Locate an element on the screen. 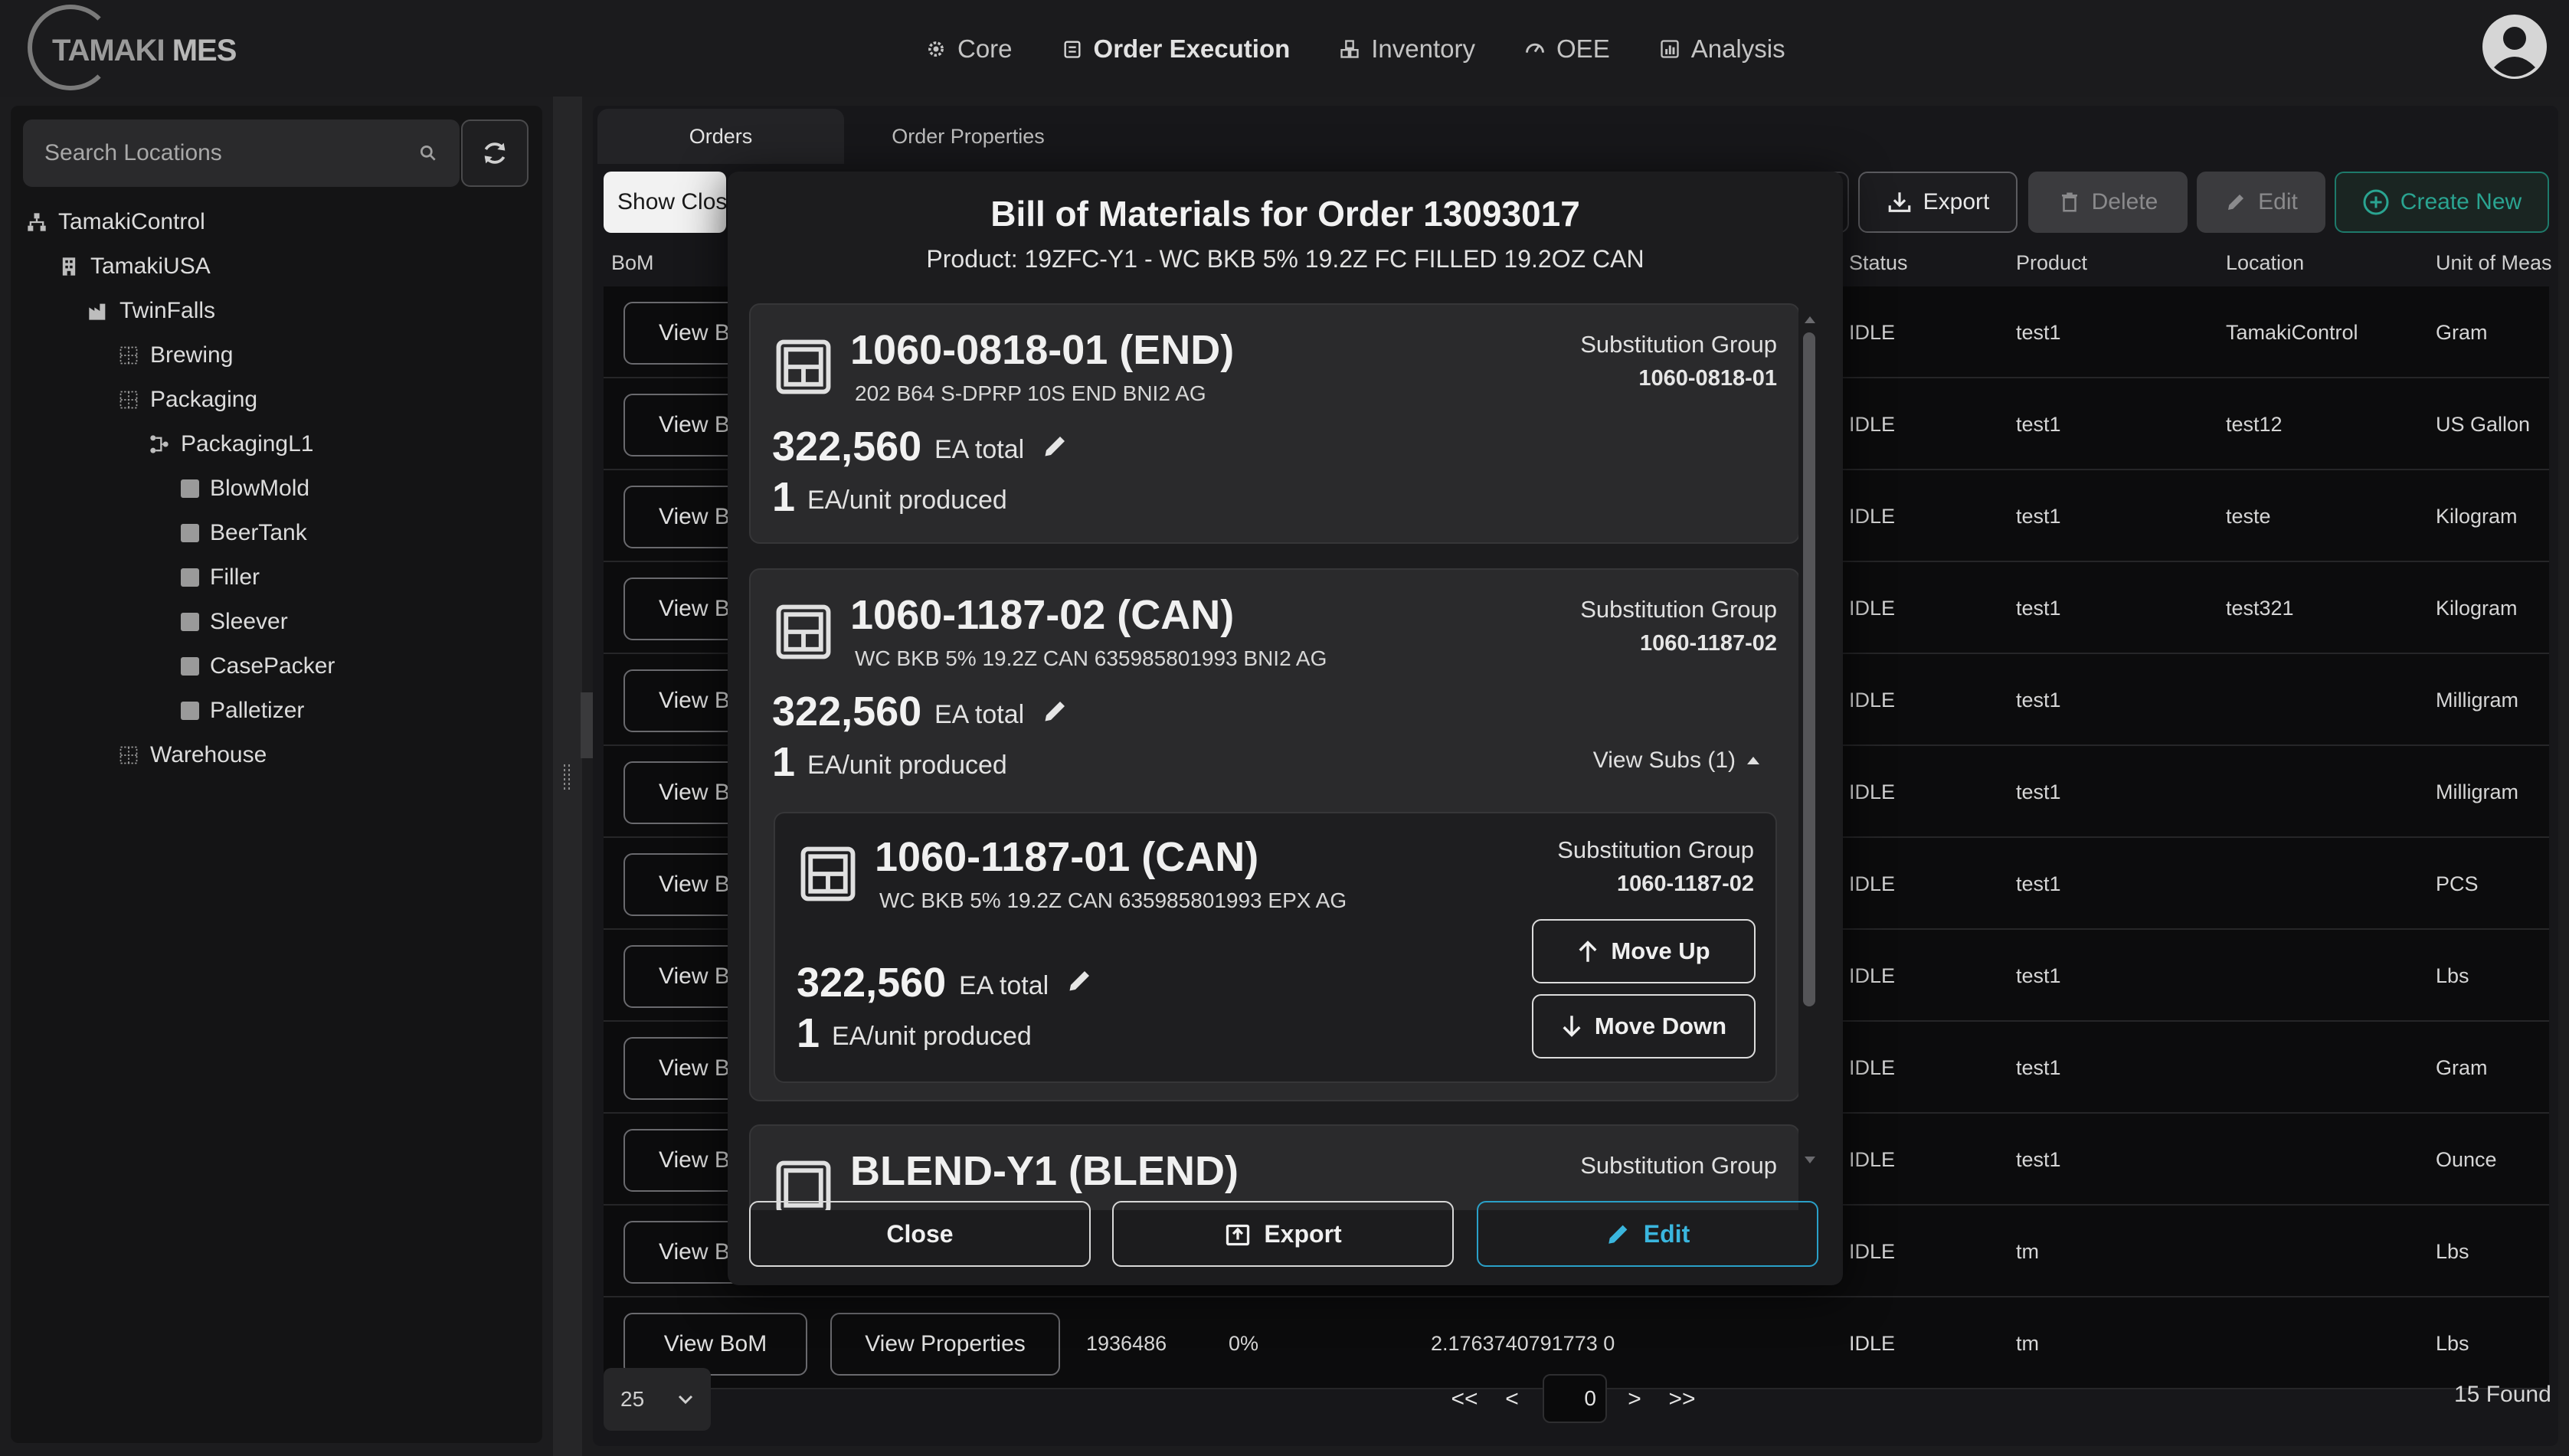  scroll-up-icon is located at coordinates (1810, 319).